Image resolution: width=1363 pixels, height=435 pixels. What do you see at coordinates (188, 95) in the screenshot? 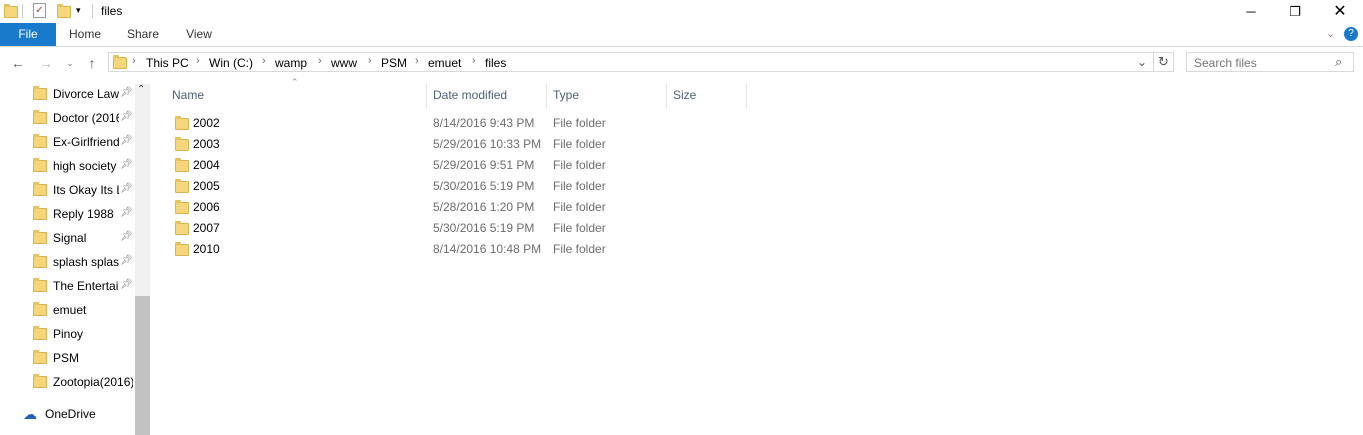
I see `column-header-name: Name` at bounding box center [188, 95].